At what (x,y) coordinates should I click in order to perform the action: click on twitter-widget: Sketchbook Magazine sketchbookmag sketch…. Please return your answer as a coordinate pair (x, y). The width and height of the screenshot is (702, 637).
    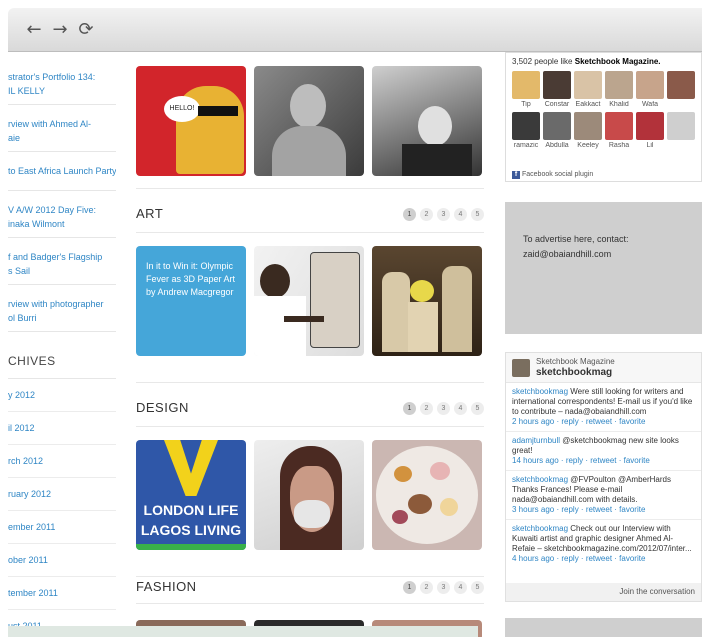
    Looking at the image, I should click on (603, 477).